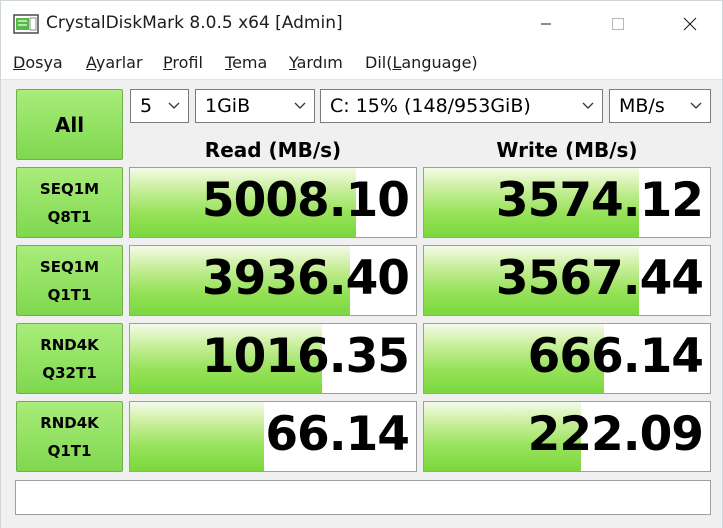  What do you see at coordinates (439, 62) in the screenshot?
I see `menu-label: anguage)` at bounding box center [439, 62].